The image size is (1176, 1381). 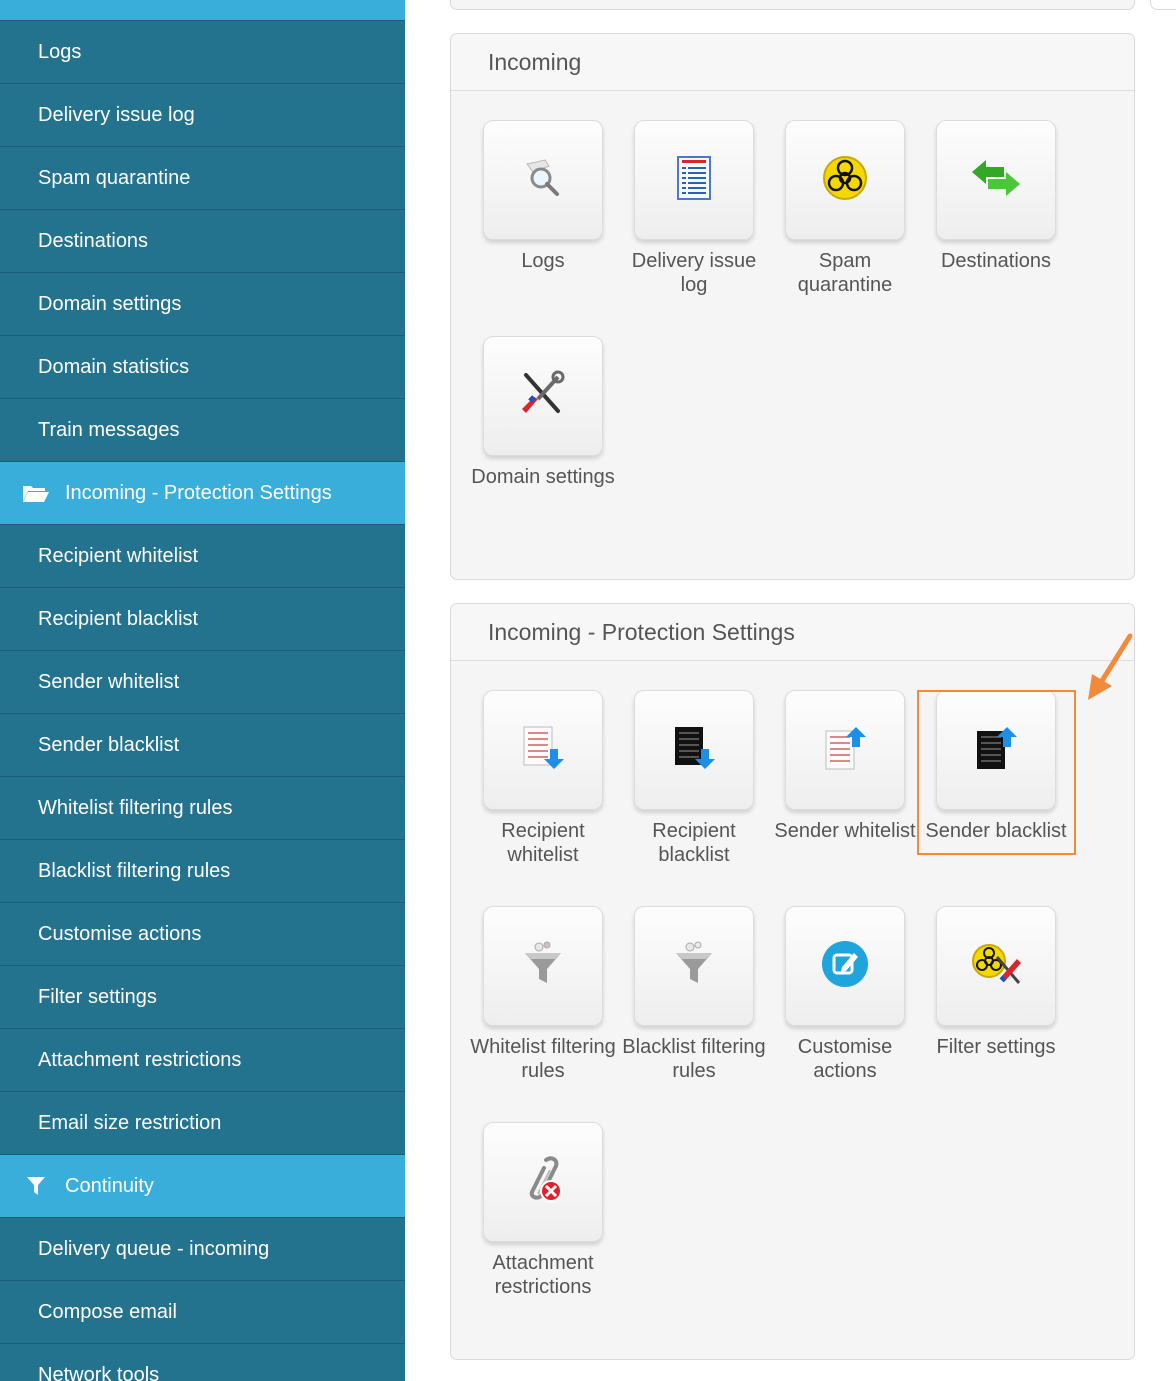 What do you see at coordinates (116, 114) in the screenshot?
I see `sidebar-item-label: Delivery issue log` at bounding box center [116, 114].